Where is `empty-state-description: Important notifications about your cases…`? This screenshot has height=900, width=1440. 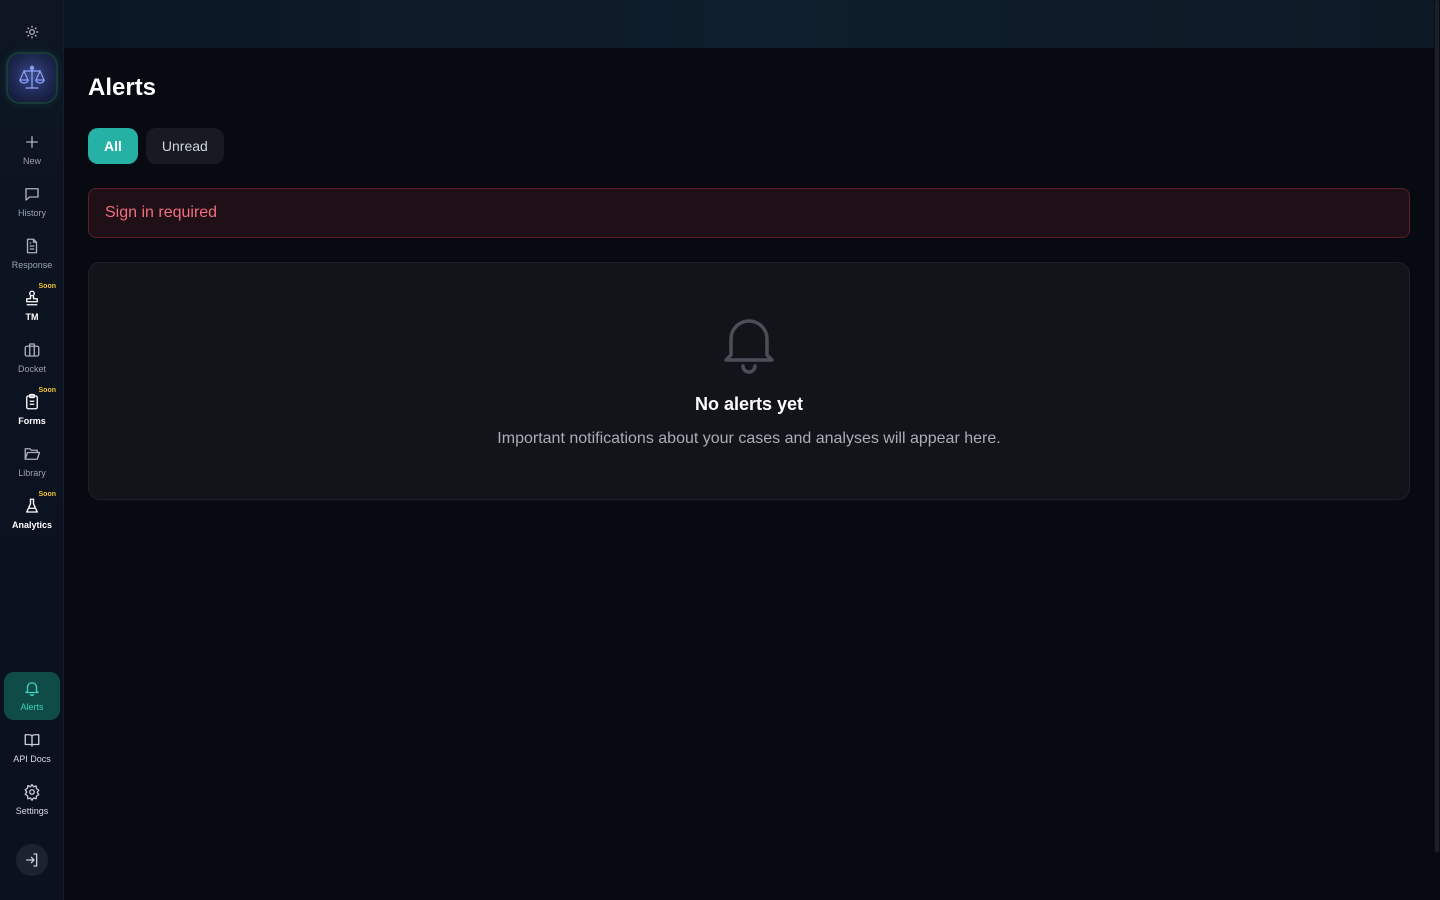 empty-state-description: Important notifications about your cases… is located at coordinates (749, 438).